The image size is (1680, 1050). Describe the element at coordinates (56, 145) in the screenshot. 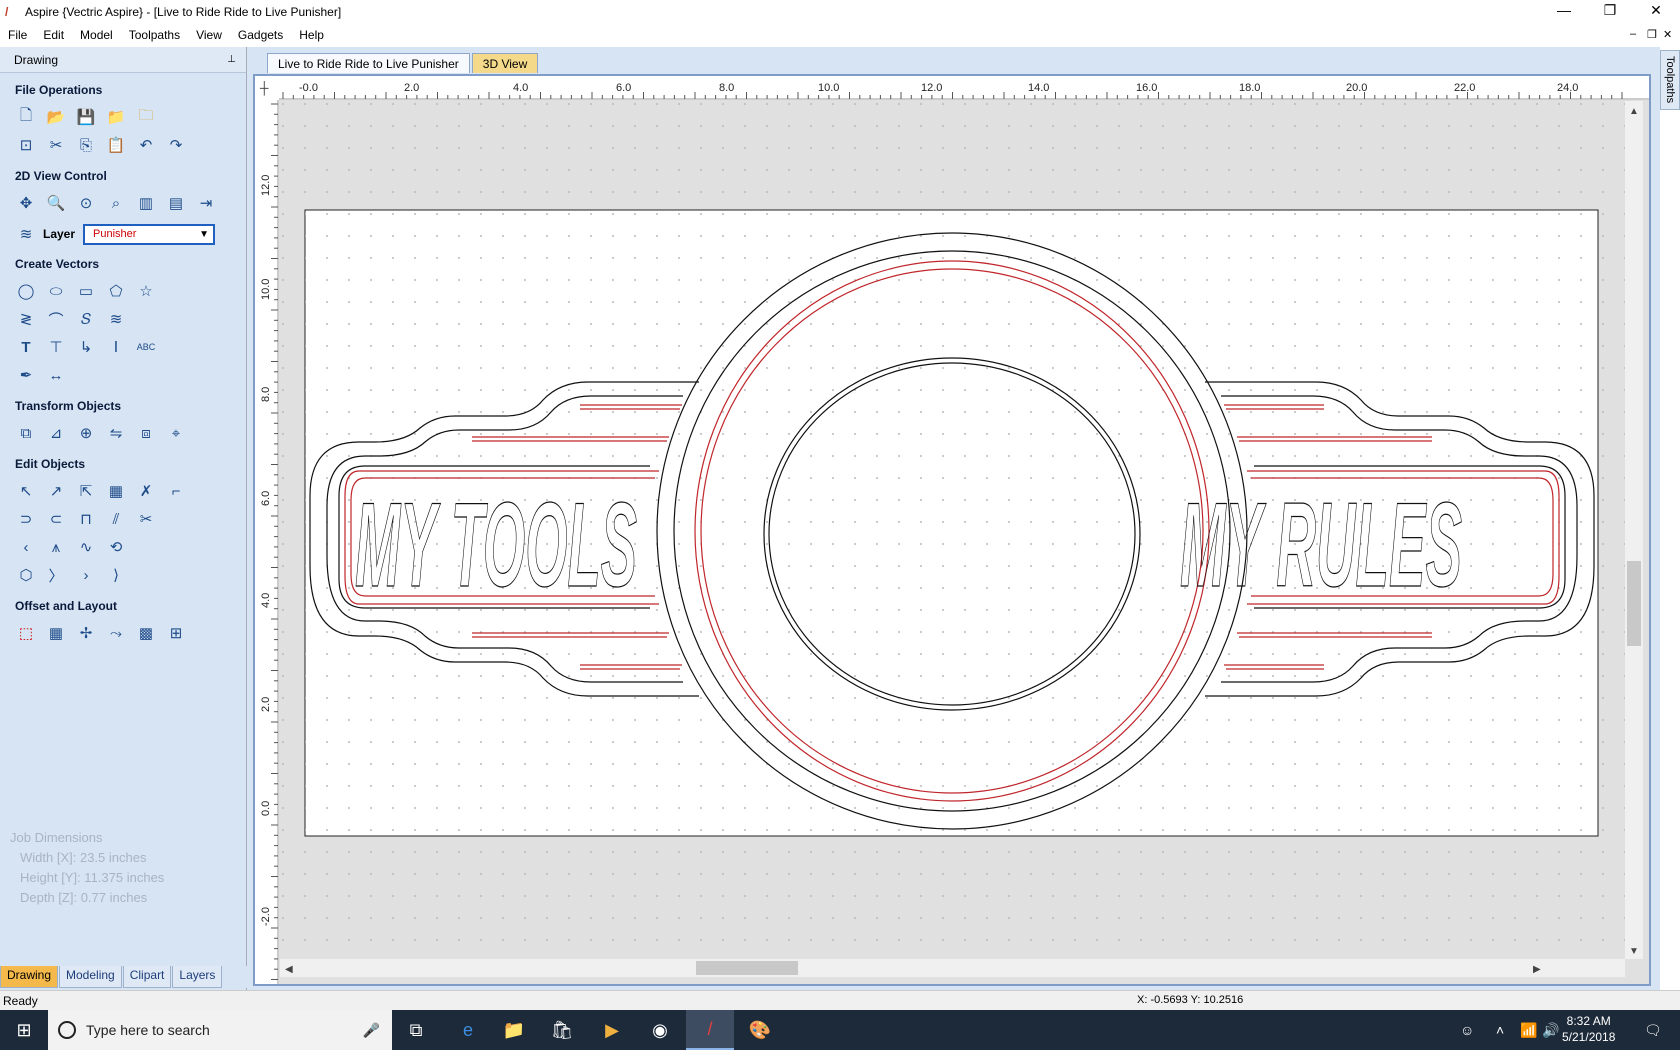

I see `cut-icon: ✂` at that location.